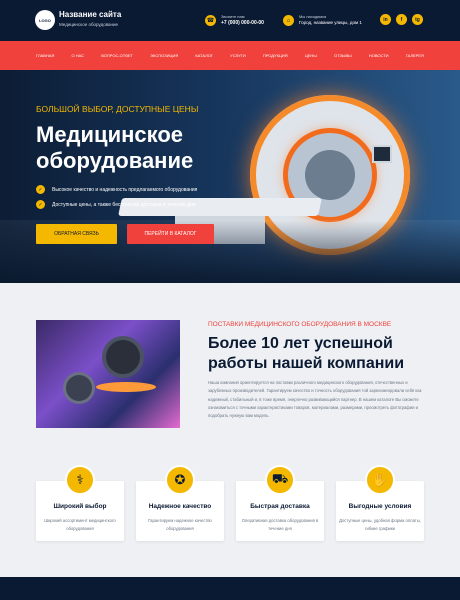 The height and width of the screenshot is (600, 460). I want to click on award-icon: ✪, so click(180, 480).